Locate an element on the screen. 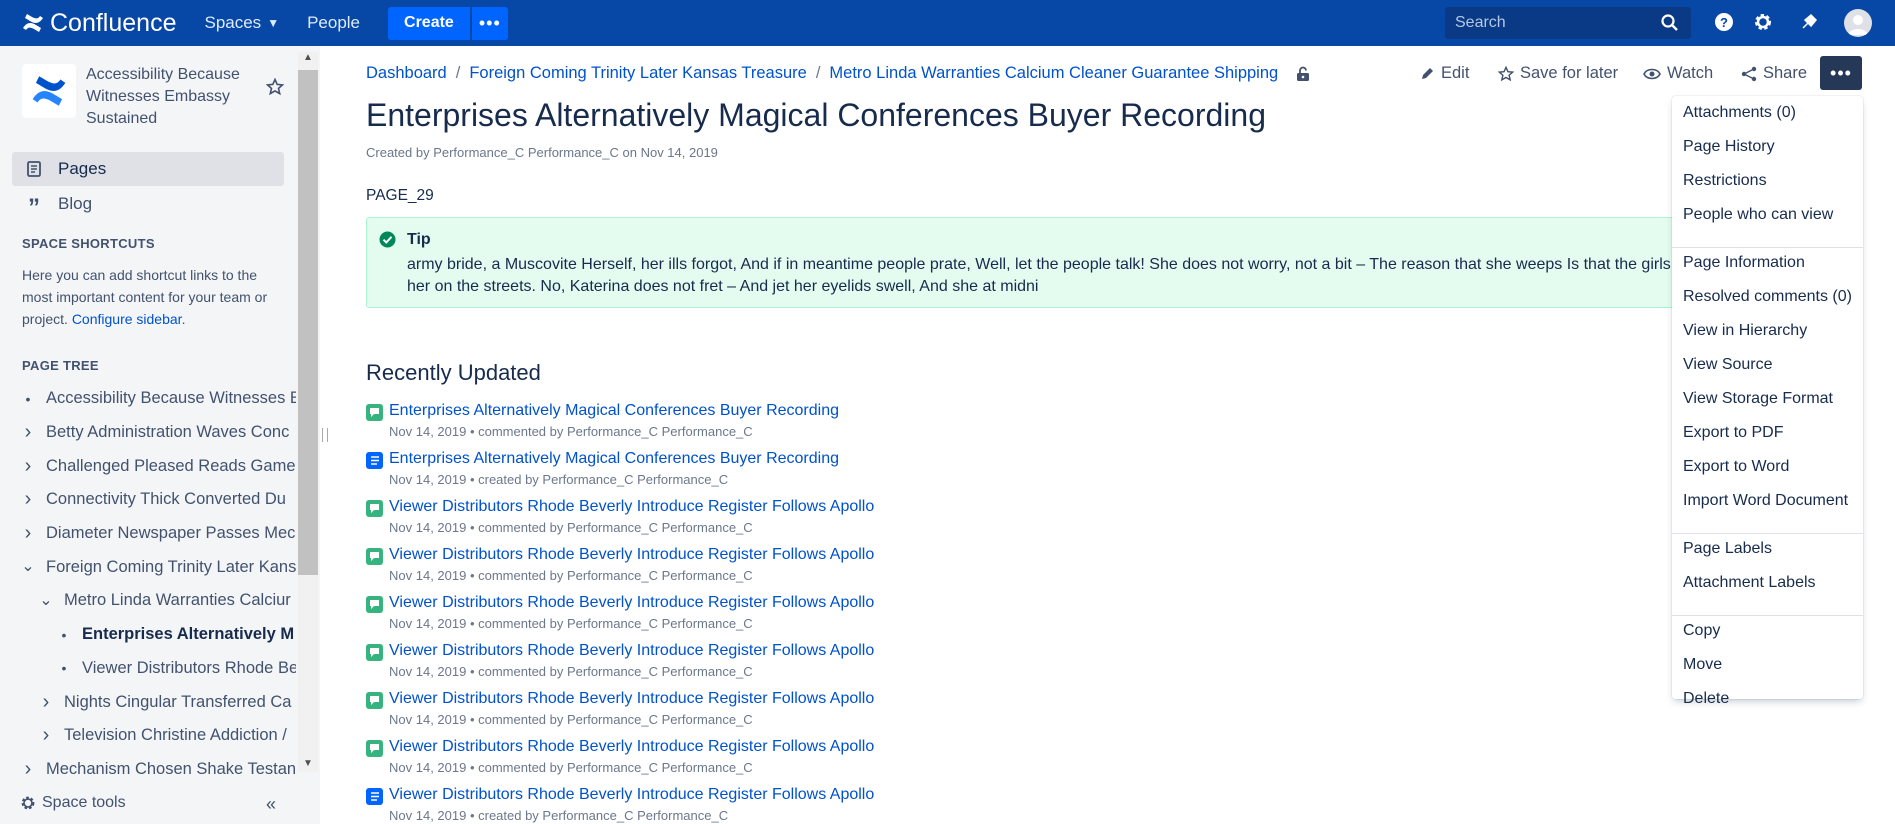 The image size is (1895, 824). spaces-menu: Spaces ▼ is located at coordinates (241, 23).